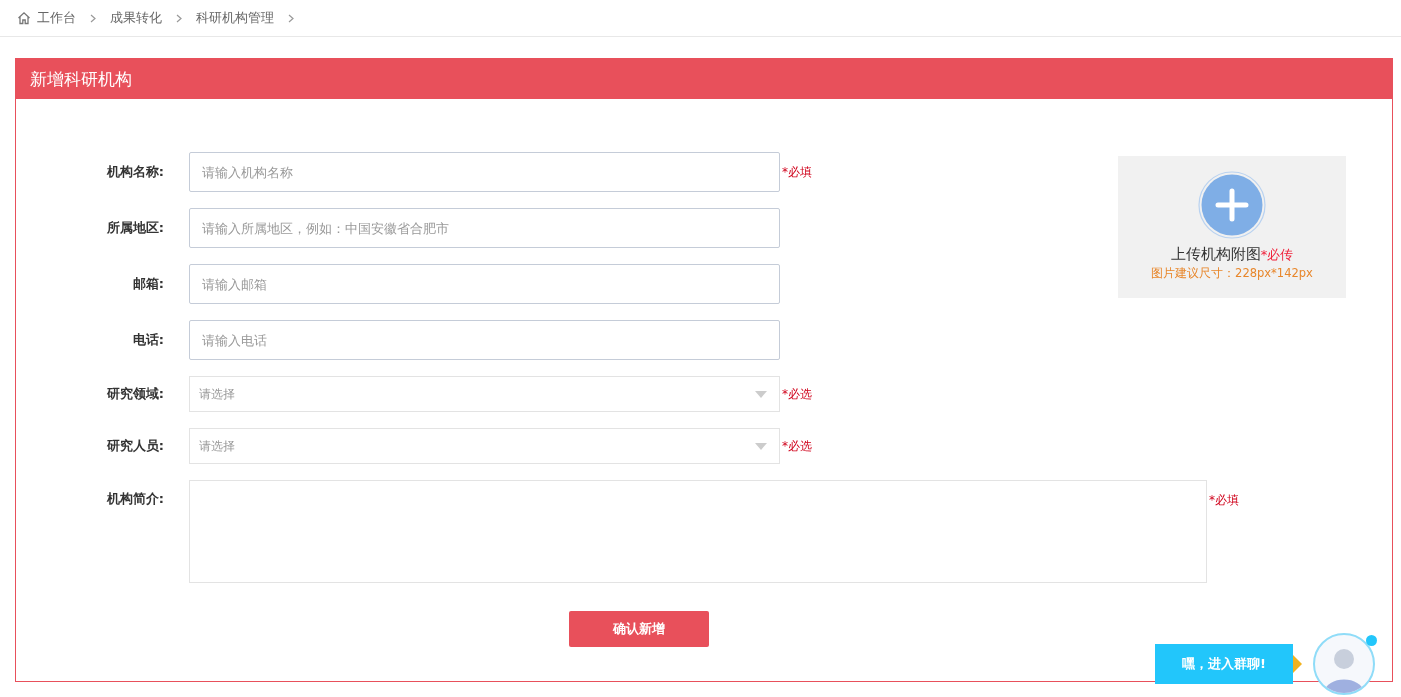 The width and height of the screenshot is (1401, 697). What do you see at coordinates (81, 79) in the screenshot?
I see `panel-title: 新增科研机构` at bounding box center [81, 79].